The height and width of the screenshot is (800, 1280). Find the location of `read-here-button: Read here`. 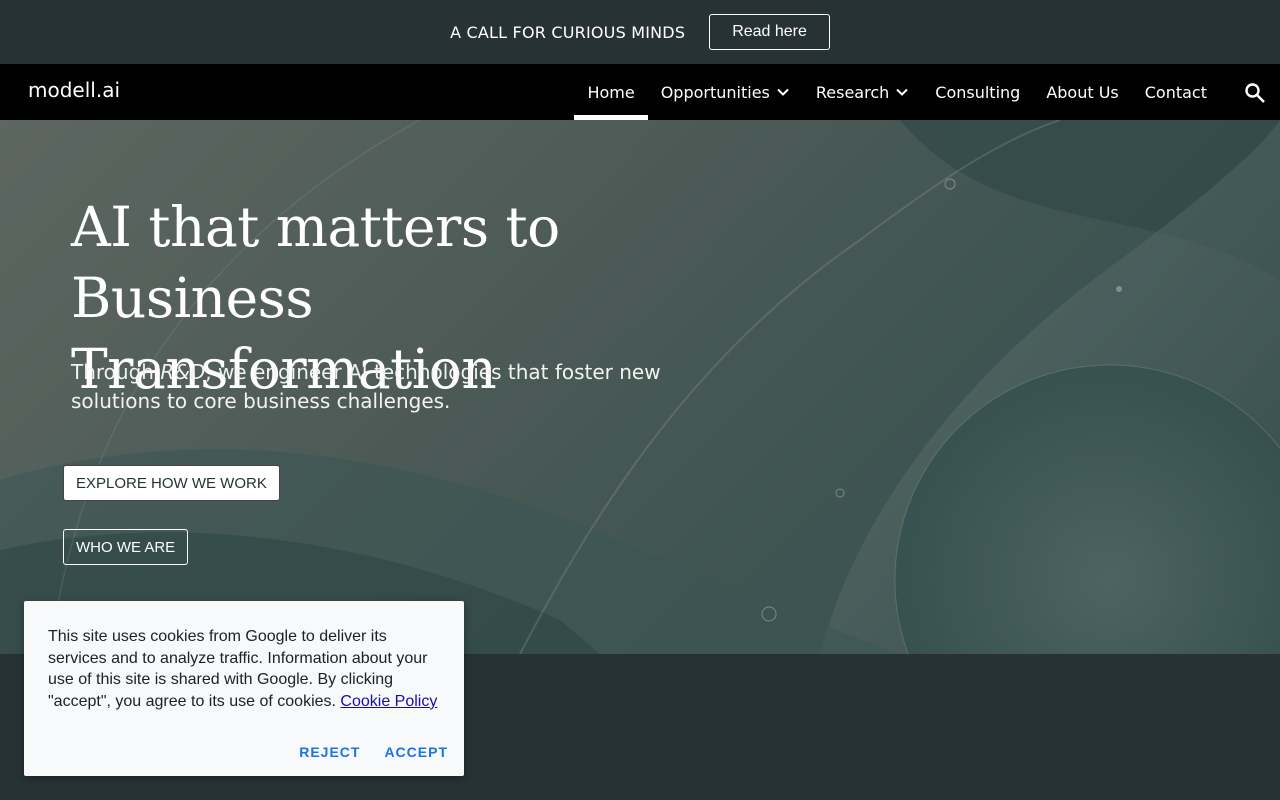

read-here-button: Read here is located at coordinates (769, 32).